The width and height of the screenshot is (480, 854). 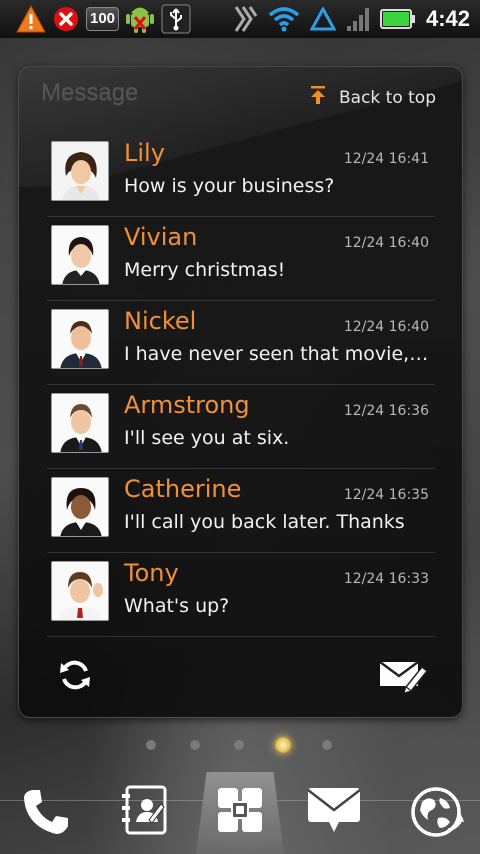 What do you see at coordinates (397, 19) in the screenshot?
I see `battery-icon` at bounding box center [397, 19].